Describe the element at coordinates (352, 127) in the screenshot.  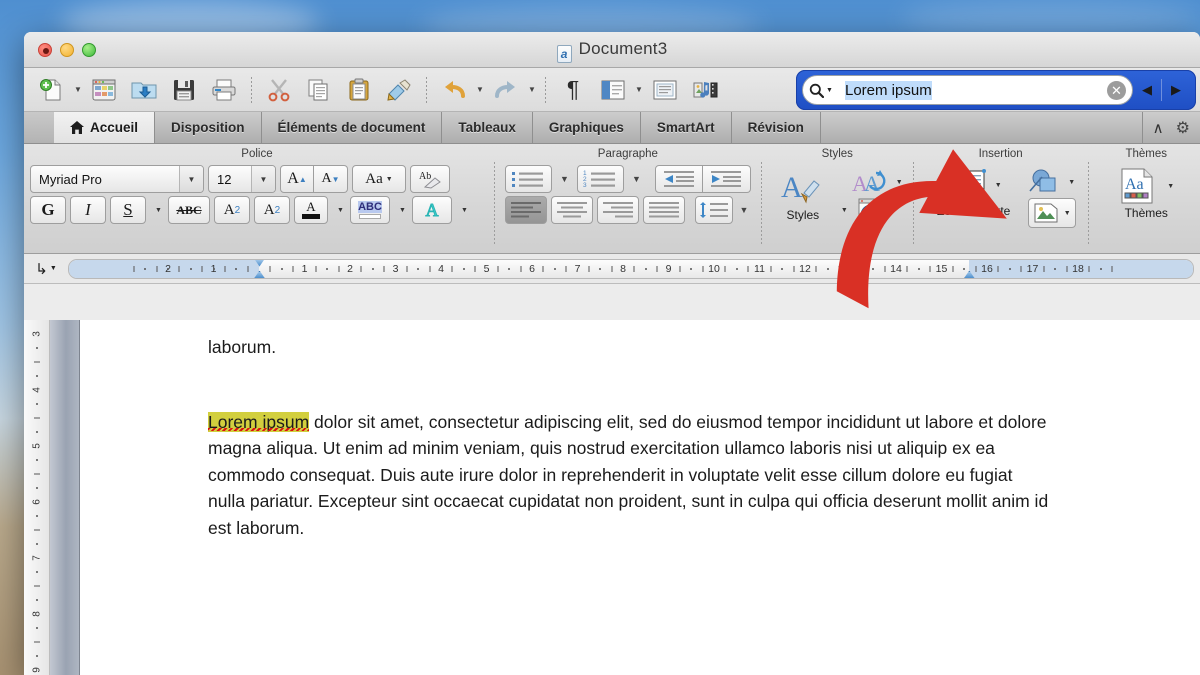
I see `tab-elements-de-document: Éléments de document` at that location.